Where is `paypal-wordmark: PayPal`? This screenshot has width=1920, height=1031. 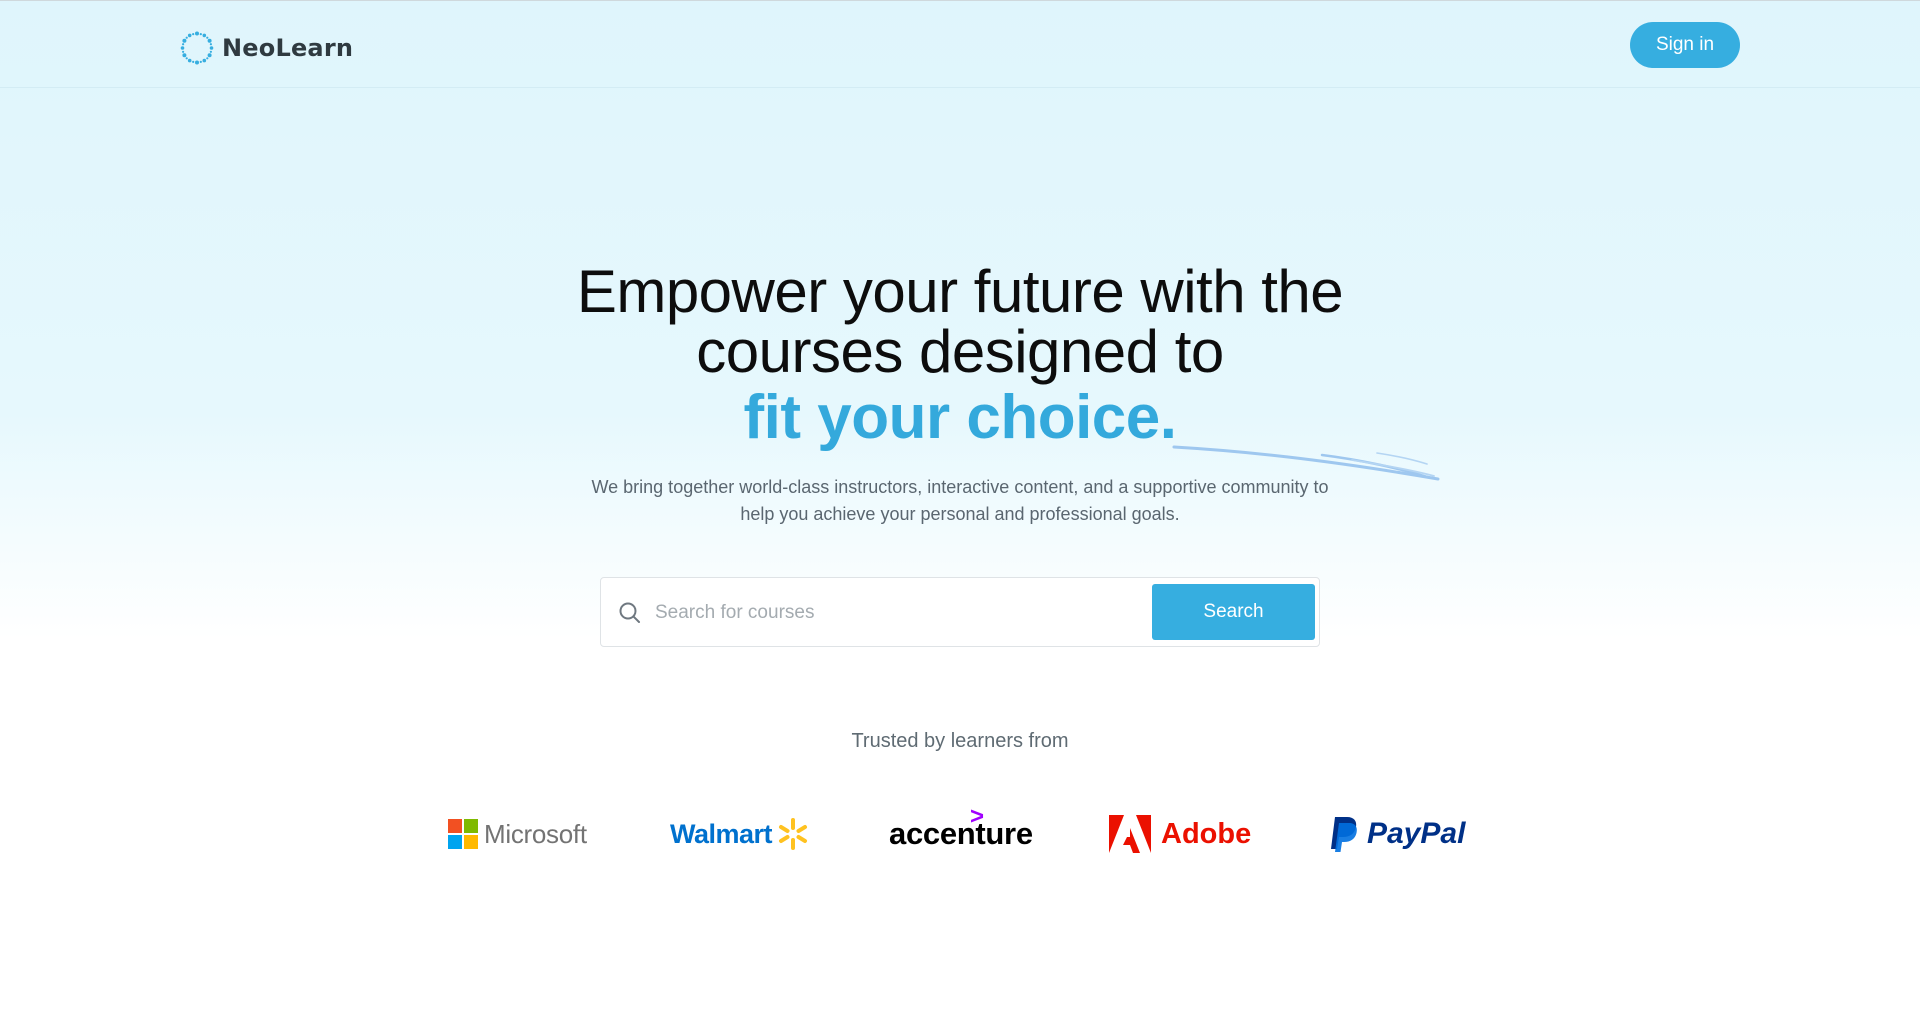
paypal-wordmark: PayPal is located at coordinates (1416, 833).